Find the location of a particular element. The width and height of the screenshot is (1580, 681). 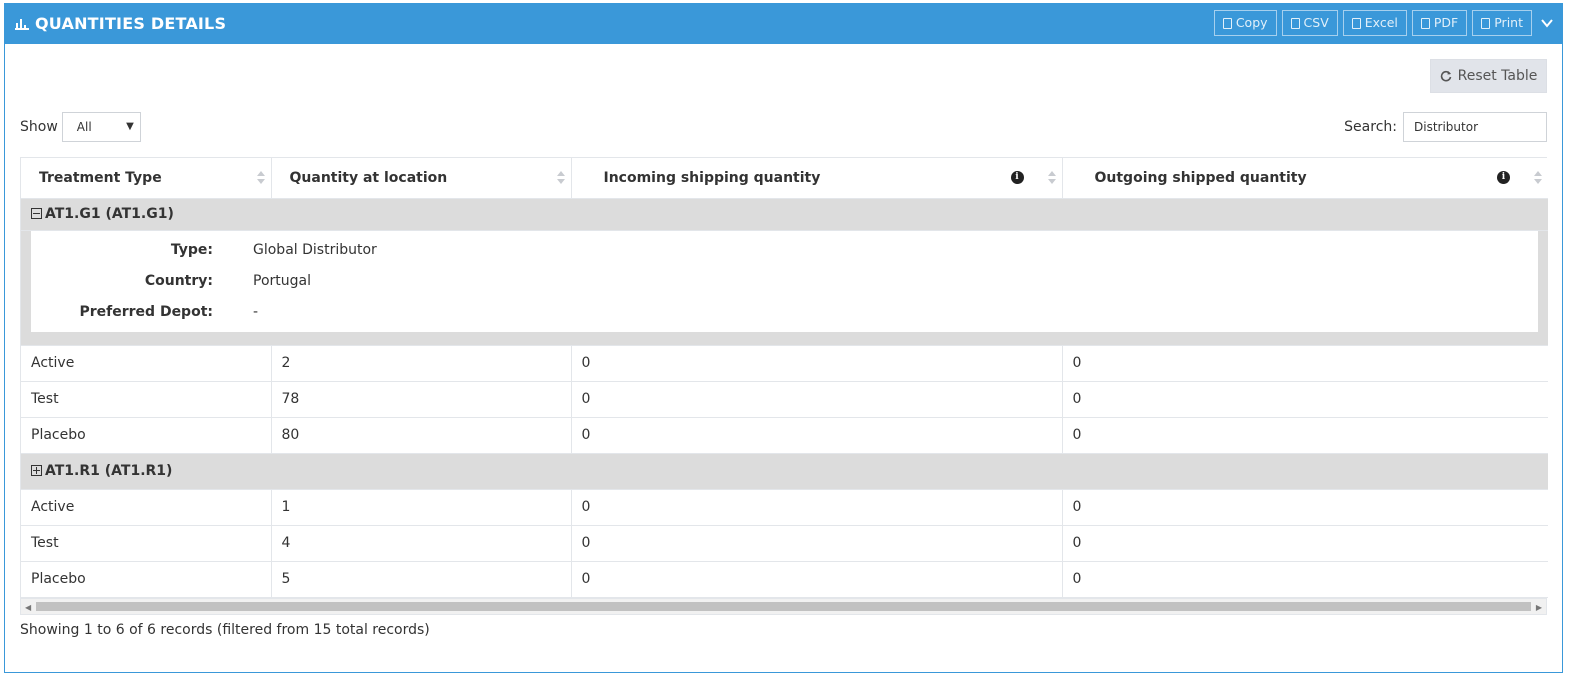

detail-row: Preferred Depot: - is located at coordinates (169, 312).